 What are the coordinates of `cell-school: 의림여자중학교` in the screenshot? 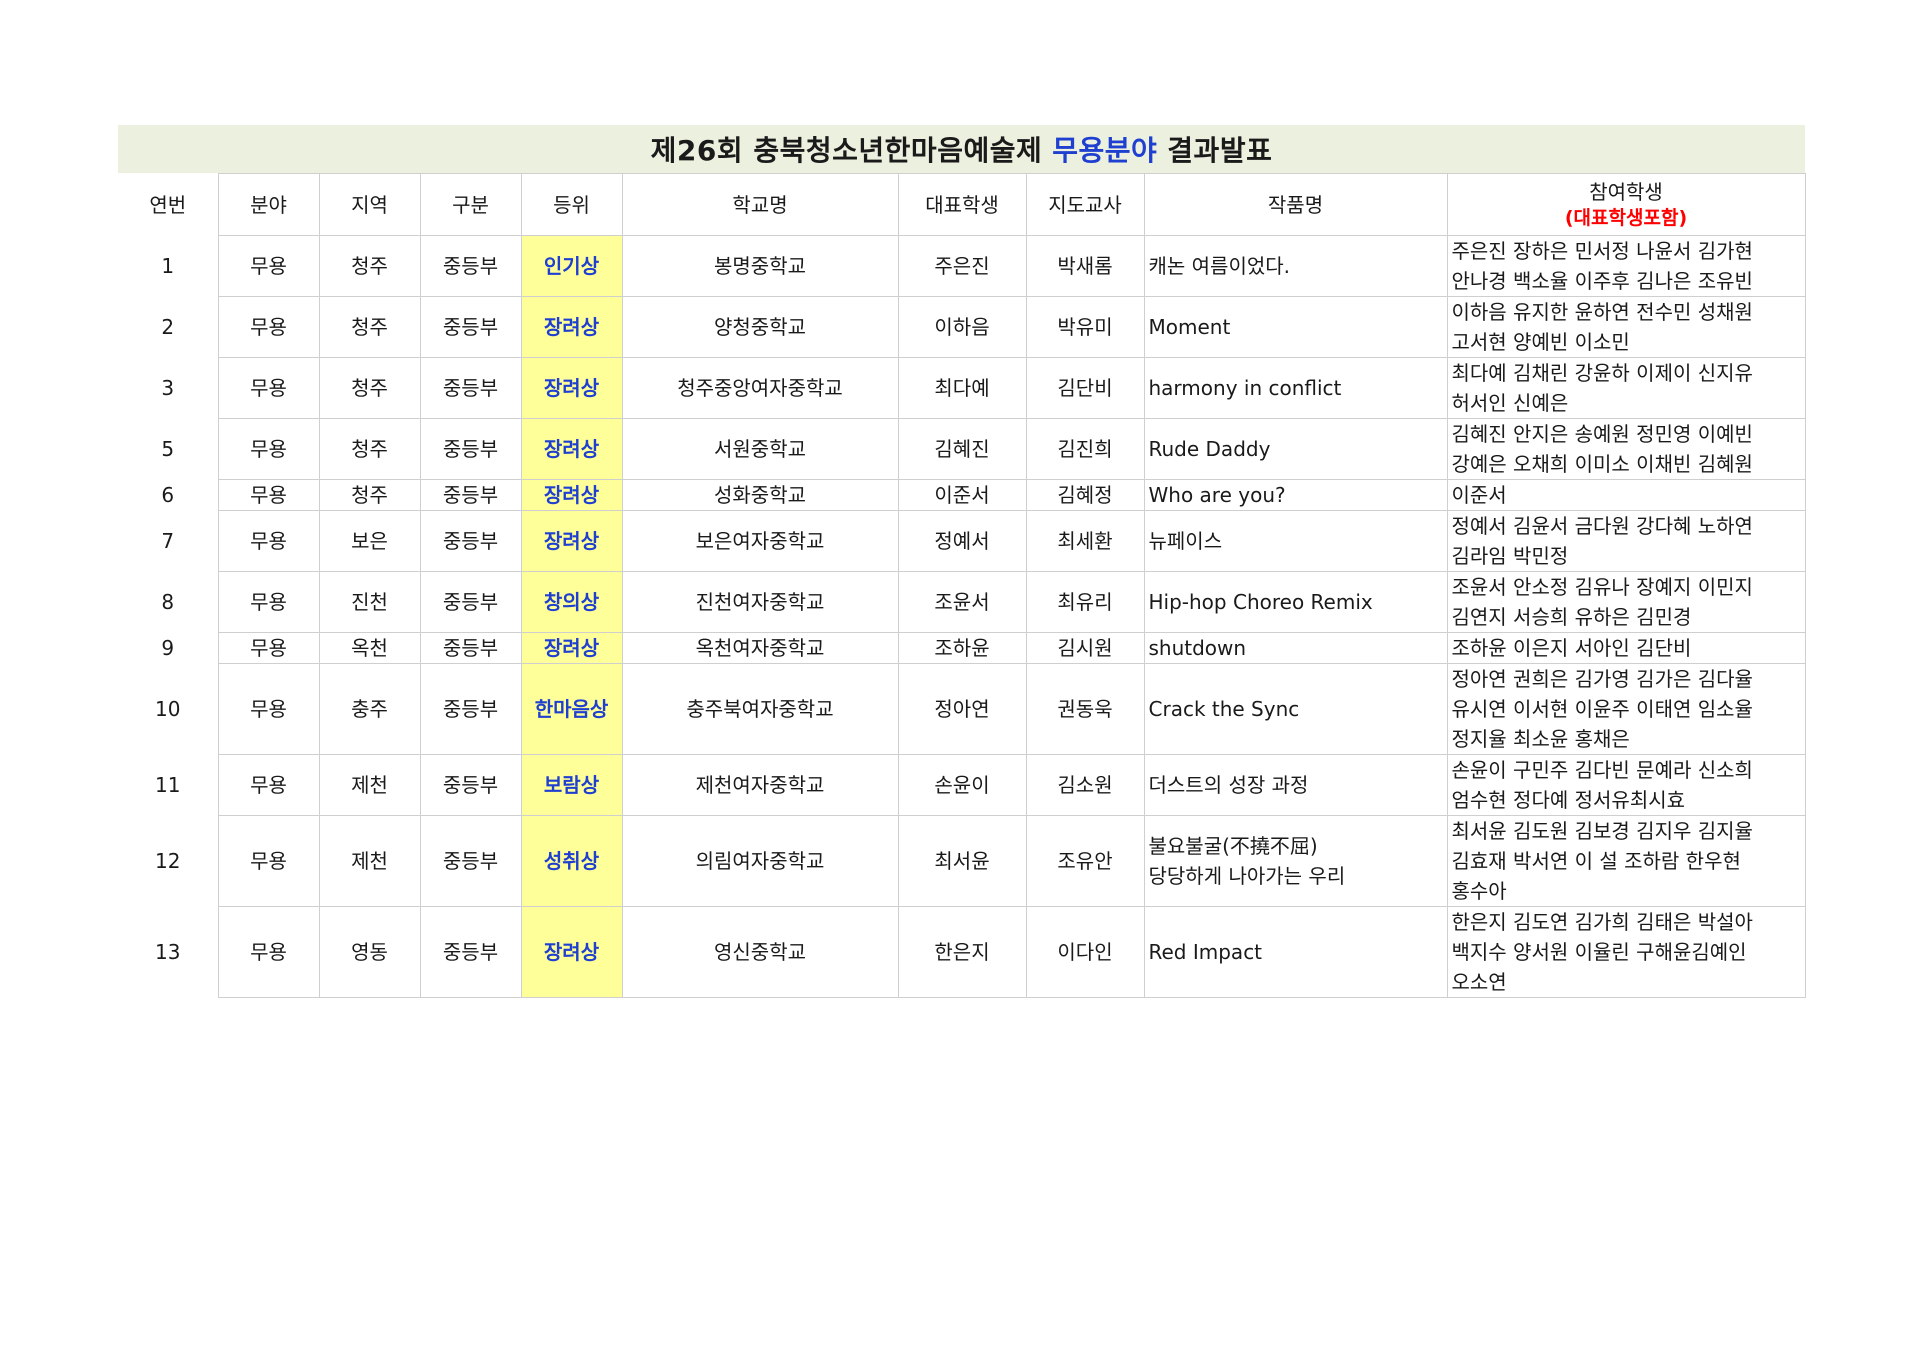 It's located at (760, 861).